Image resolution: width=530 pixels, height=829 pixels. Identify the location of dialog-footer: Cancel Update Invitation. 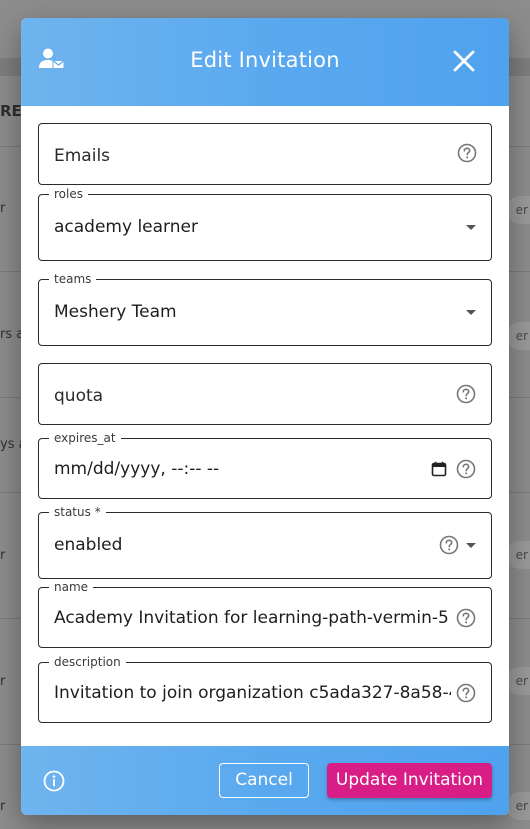
(265, 780).